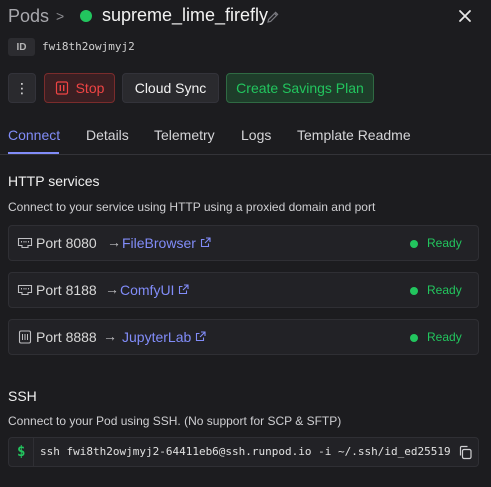 The width and height of the screenshot is (491, 487). Describe the element at coordinates (66, 290) in the screenshot. I see `service-port: Port 8188` at that location.